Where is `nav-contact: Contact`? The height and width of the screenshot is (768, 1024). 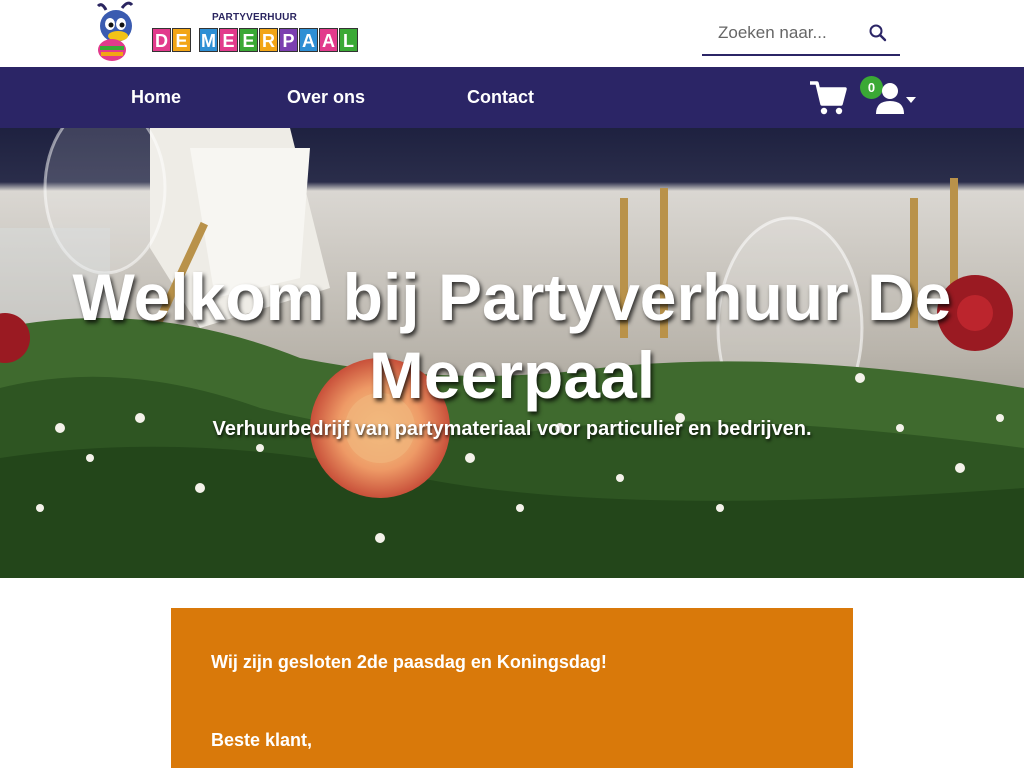
nav-contact: Contact is located at coordinates (500, 97).